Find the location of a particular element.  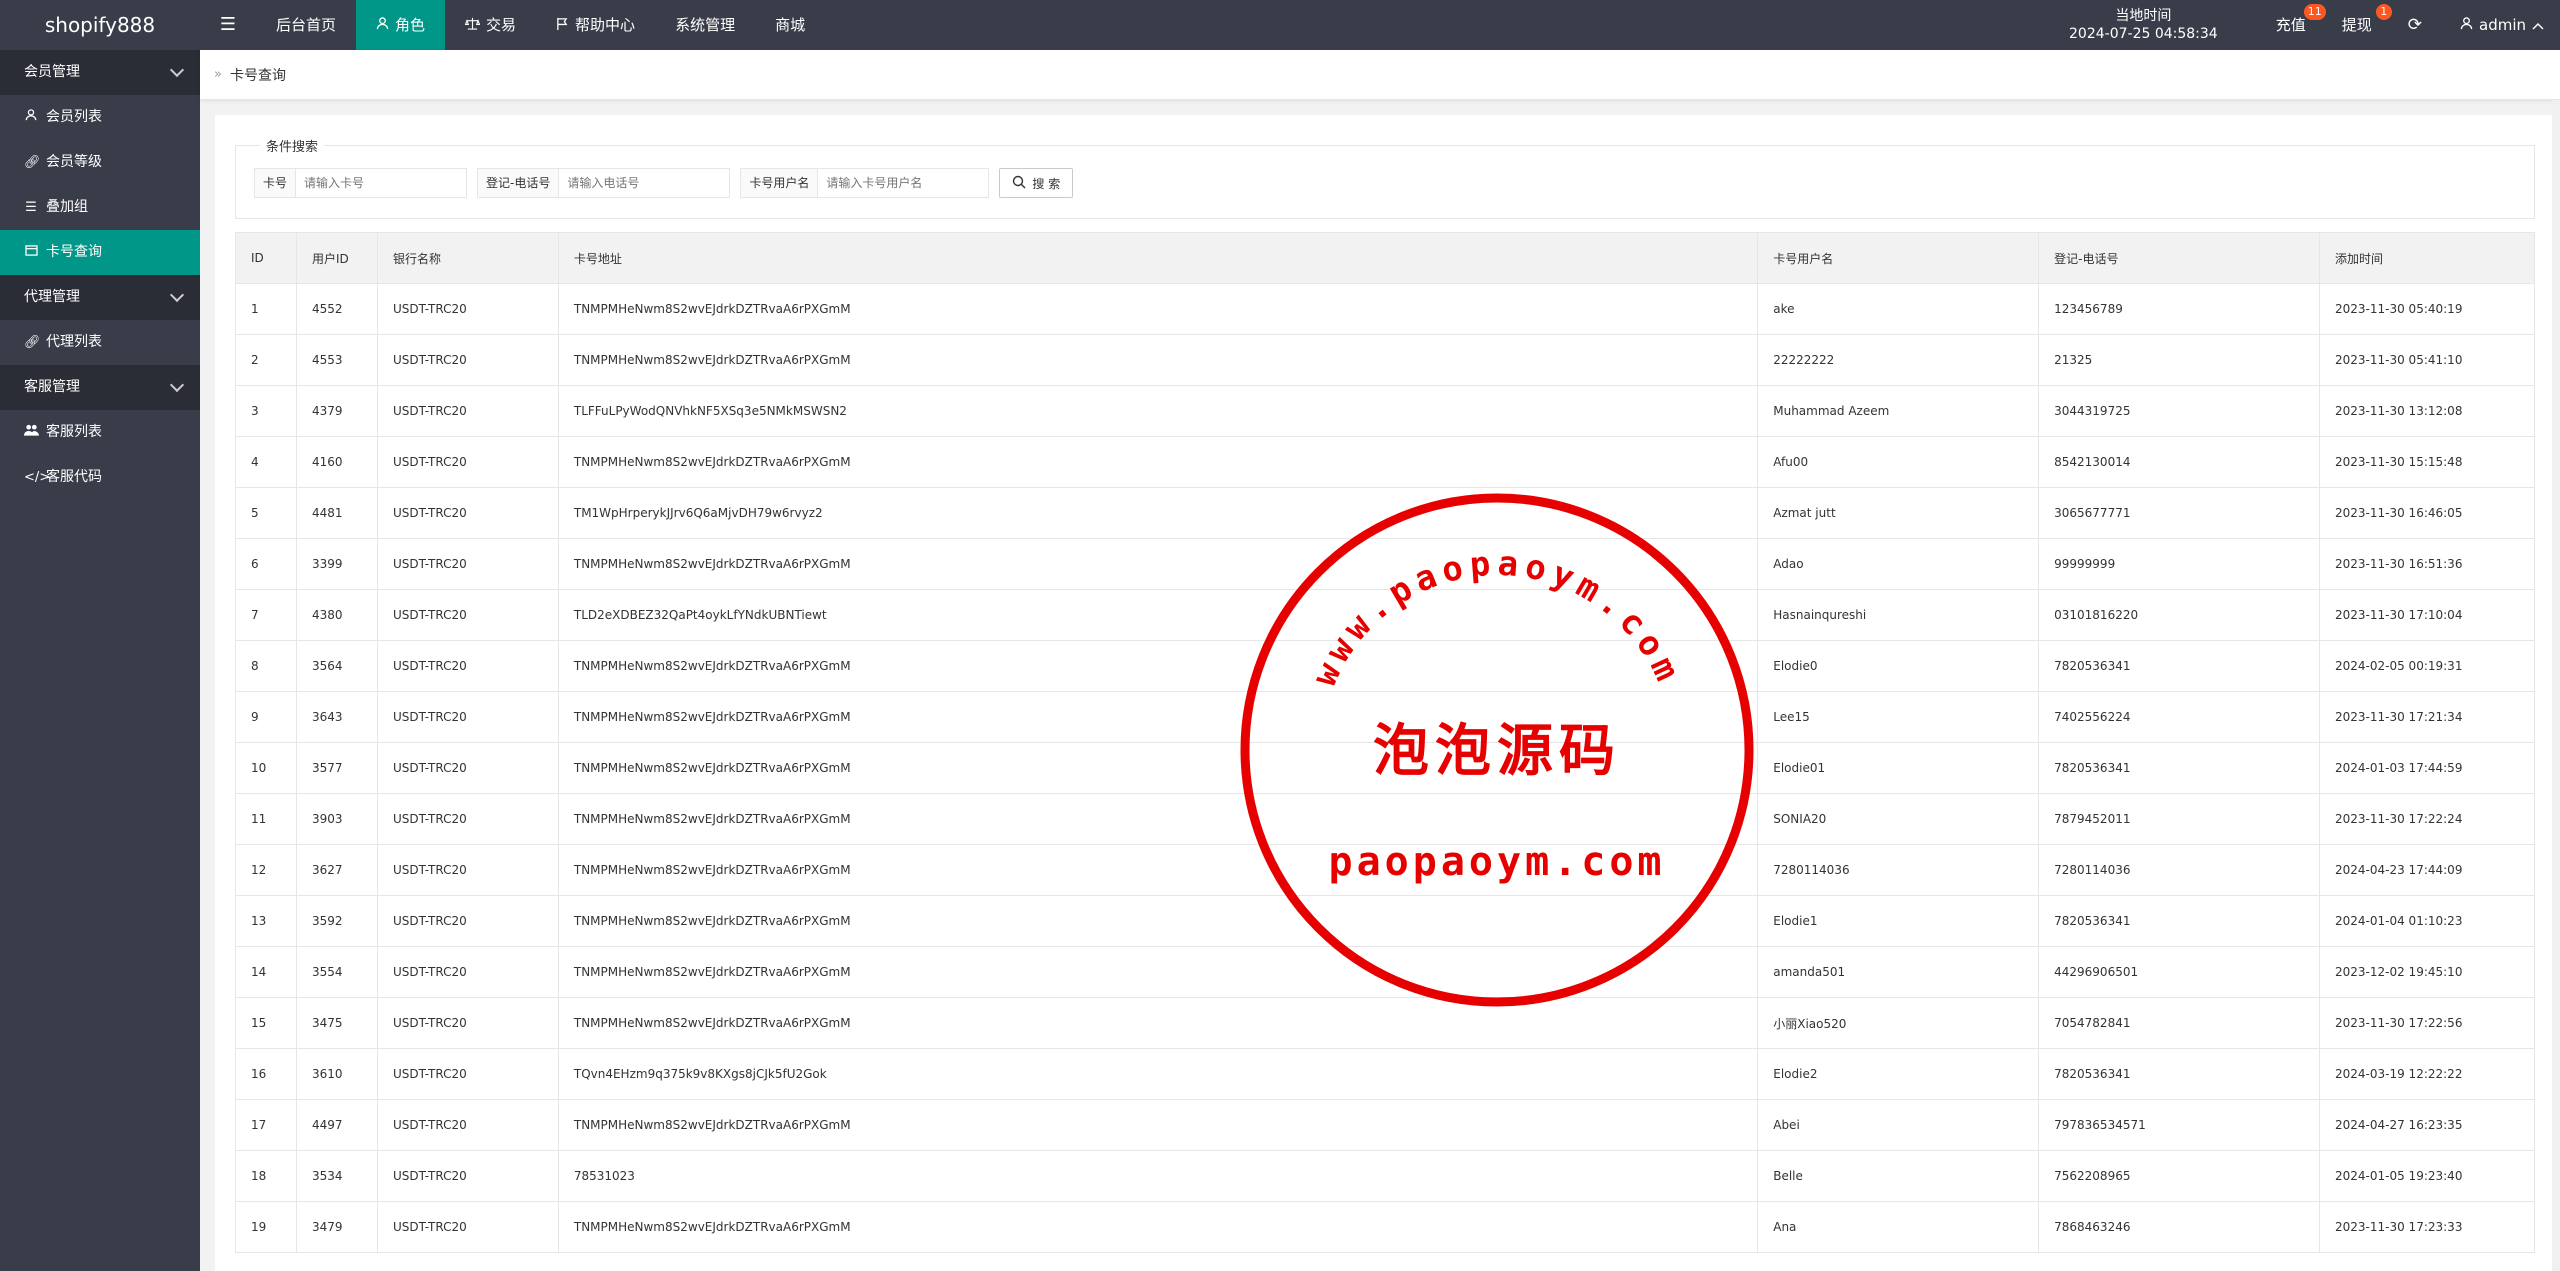

refresh-icon: ⟳ is located at coordinates (2415, 25).